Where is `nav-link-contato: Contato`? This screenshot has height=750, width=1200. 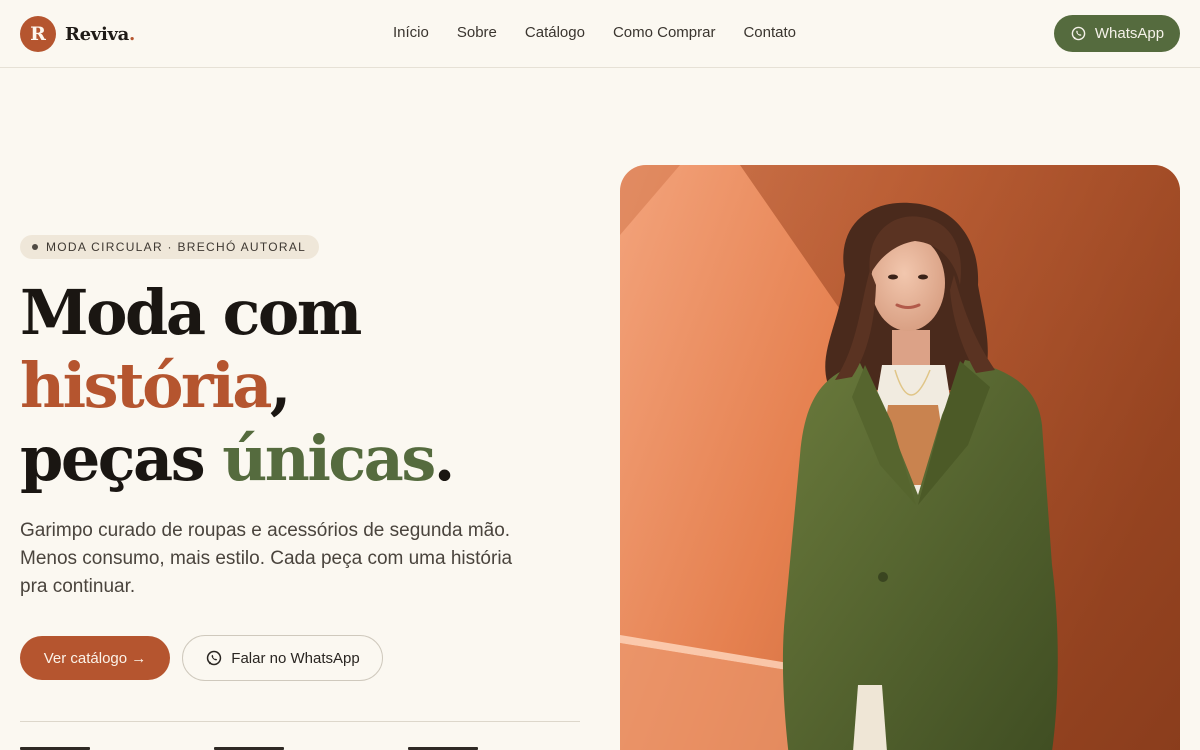 nav-link-contato: Contato is located at coordinates (769, 33).